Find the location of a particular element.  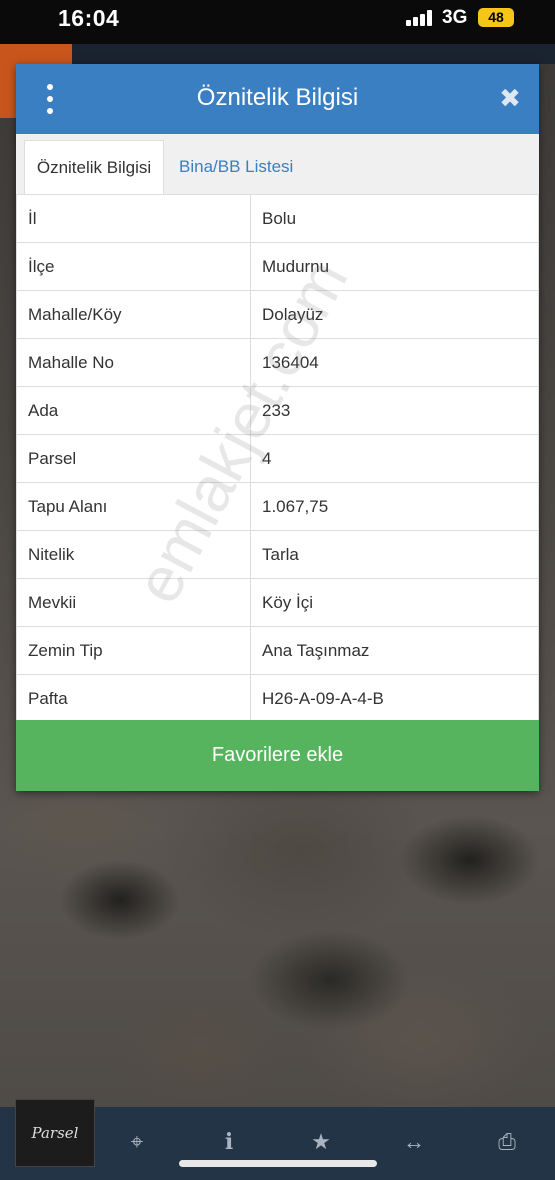

attribute-key: Tapu Alanı is located at coordinates (133, 506).